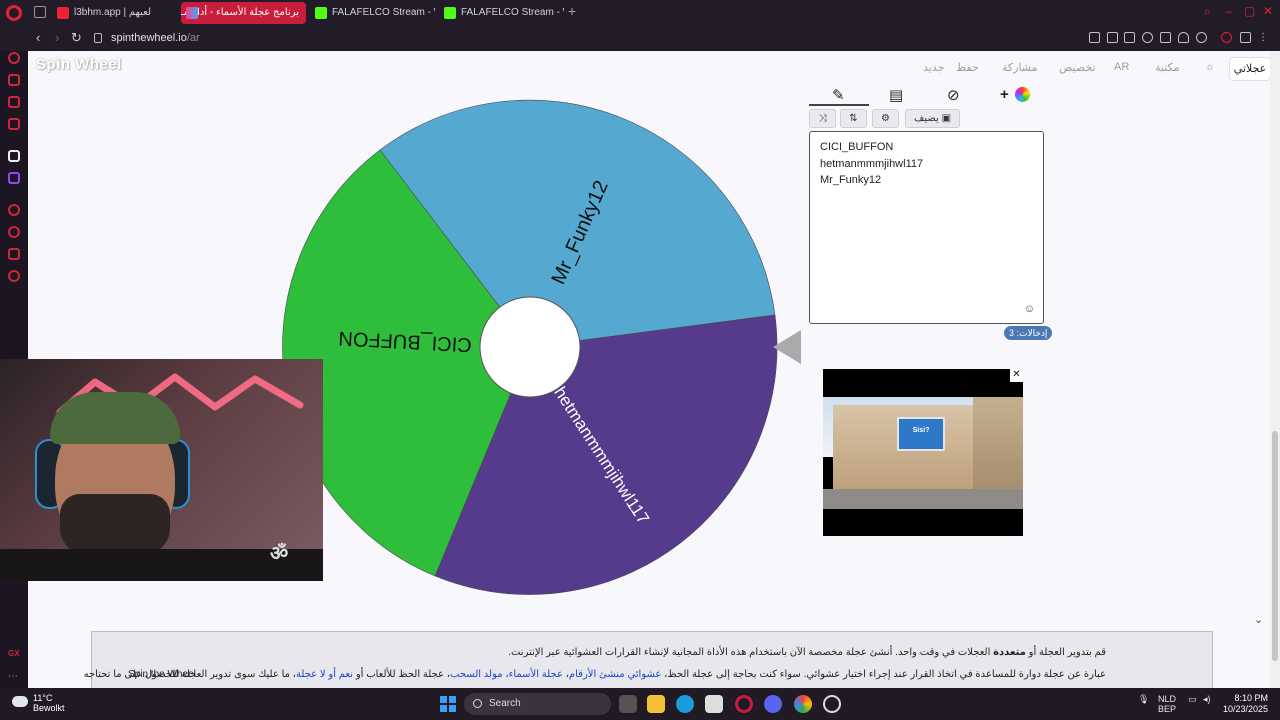 The height and width of the screenshot is (720, 1280). What do you see at coordinates (1143, 699) in the screenshot?
I see `microphone-icon: 🎙` at bounding box center [1143, 699].